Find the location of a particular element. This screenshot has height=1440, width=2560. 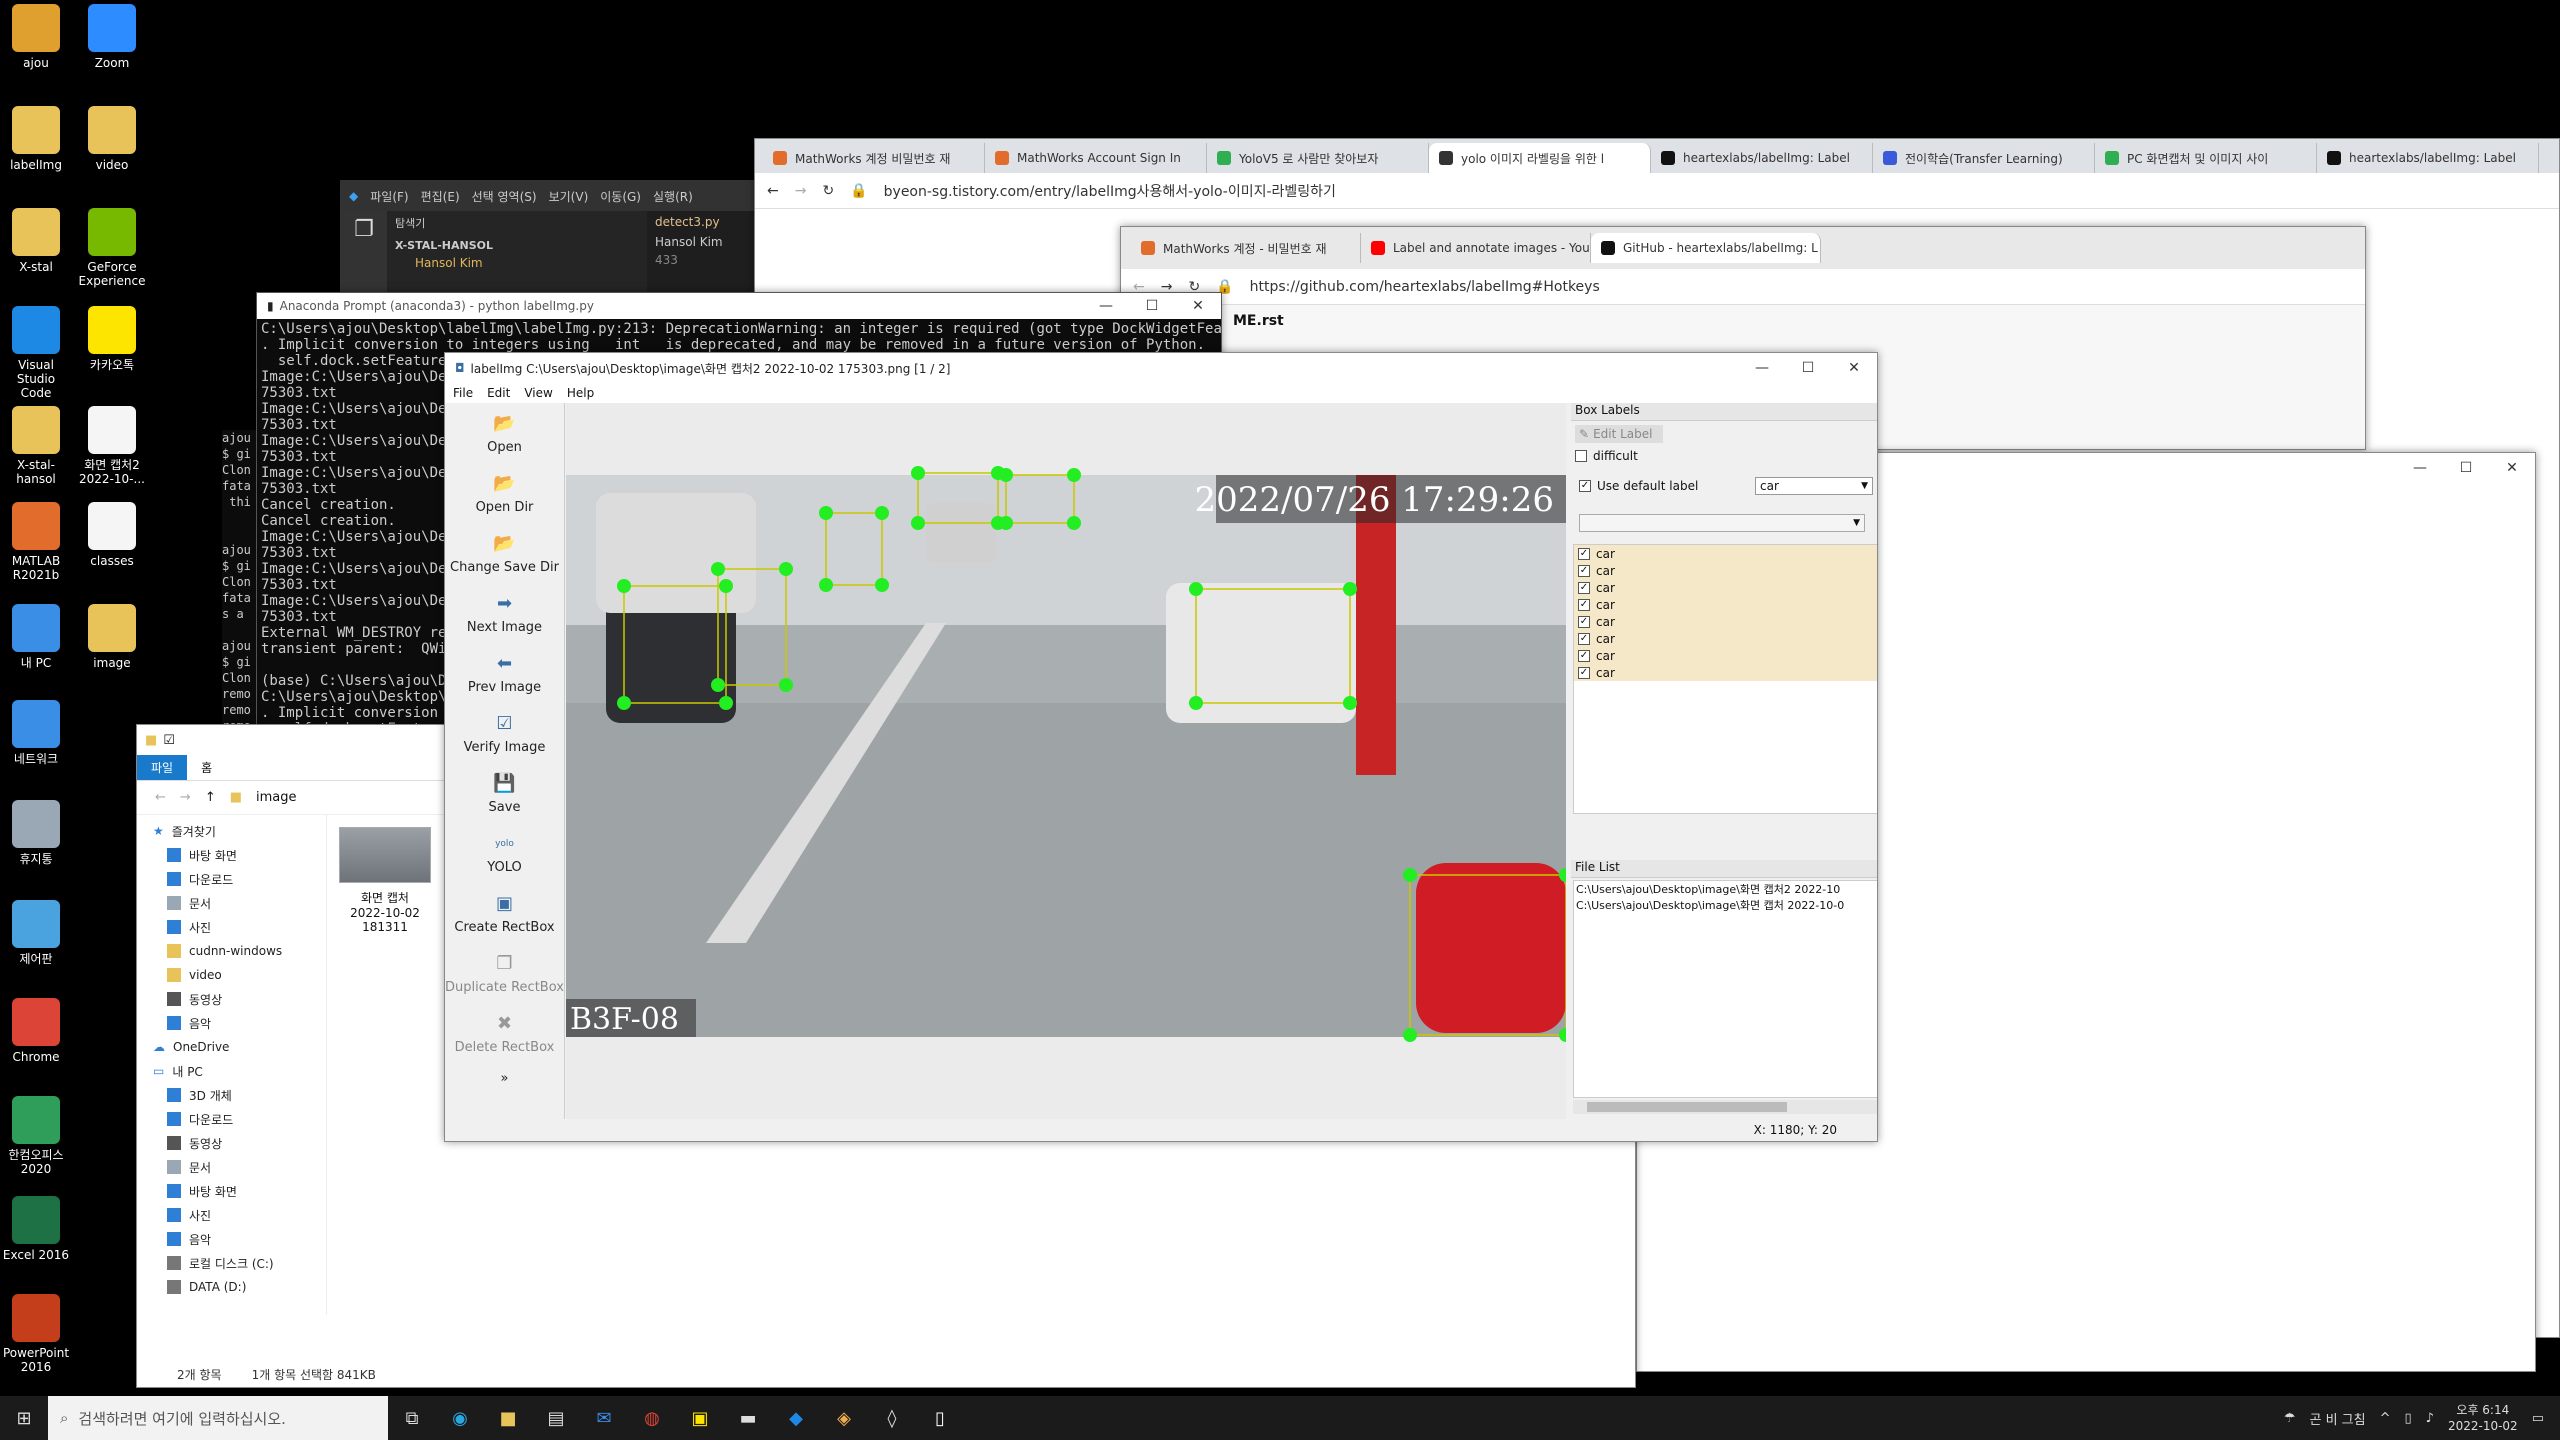

desktop-icon: 한컴오피스 2020 is located at coordinates (36, 1136).